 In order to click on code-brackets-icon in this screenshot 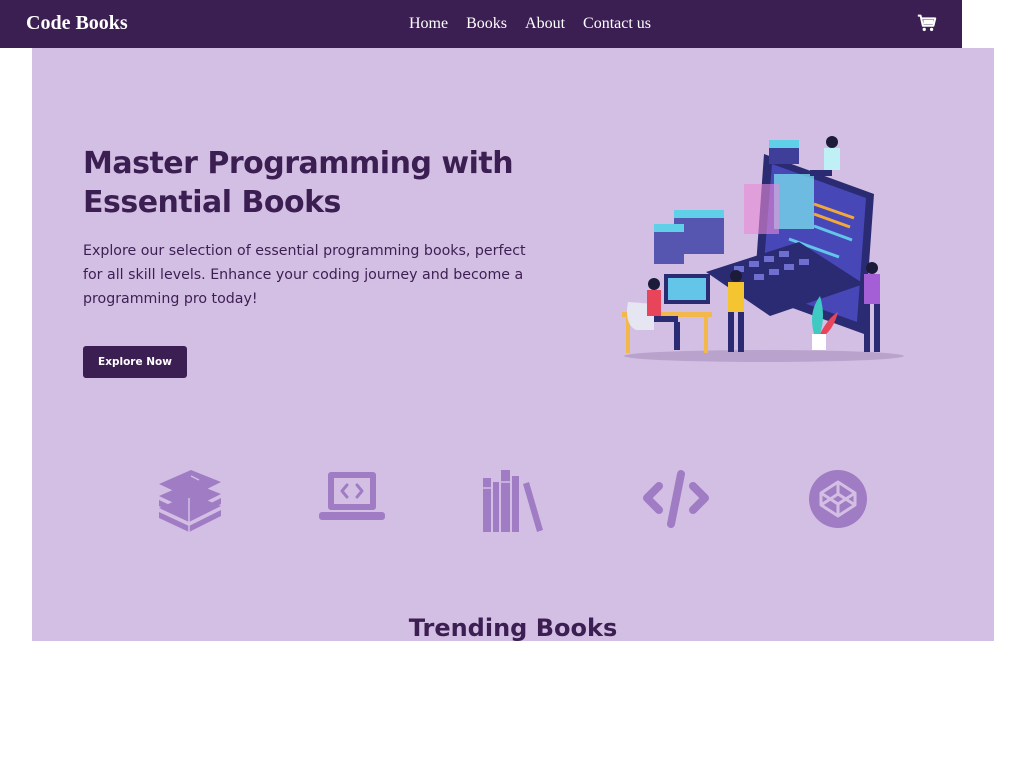, I will do `click(676, 499)`.